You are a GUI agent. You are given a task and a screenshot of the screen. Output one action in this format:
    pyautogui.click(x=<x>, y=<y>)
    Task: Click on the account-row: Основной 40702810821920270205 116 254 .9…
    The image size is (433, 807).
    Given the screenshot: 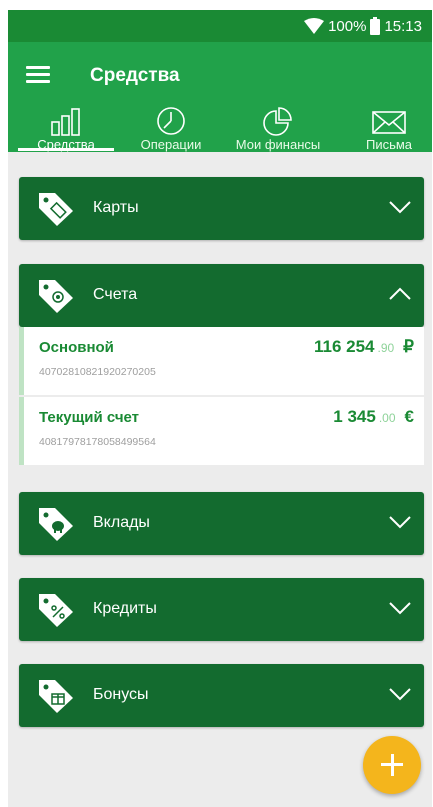 What is the action you would take?
    pyautogui.click(x=221, y=361)
    